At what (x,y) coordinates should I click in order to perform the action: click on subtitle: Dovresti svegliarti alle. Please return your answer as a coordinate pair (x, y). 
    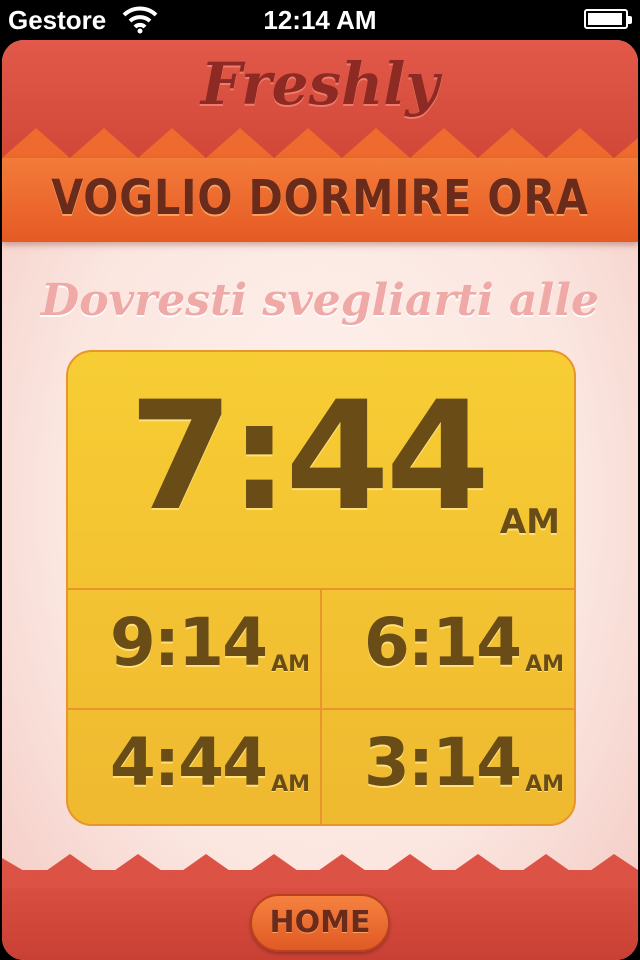
    Looking at the image, I should click on (320, 300).